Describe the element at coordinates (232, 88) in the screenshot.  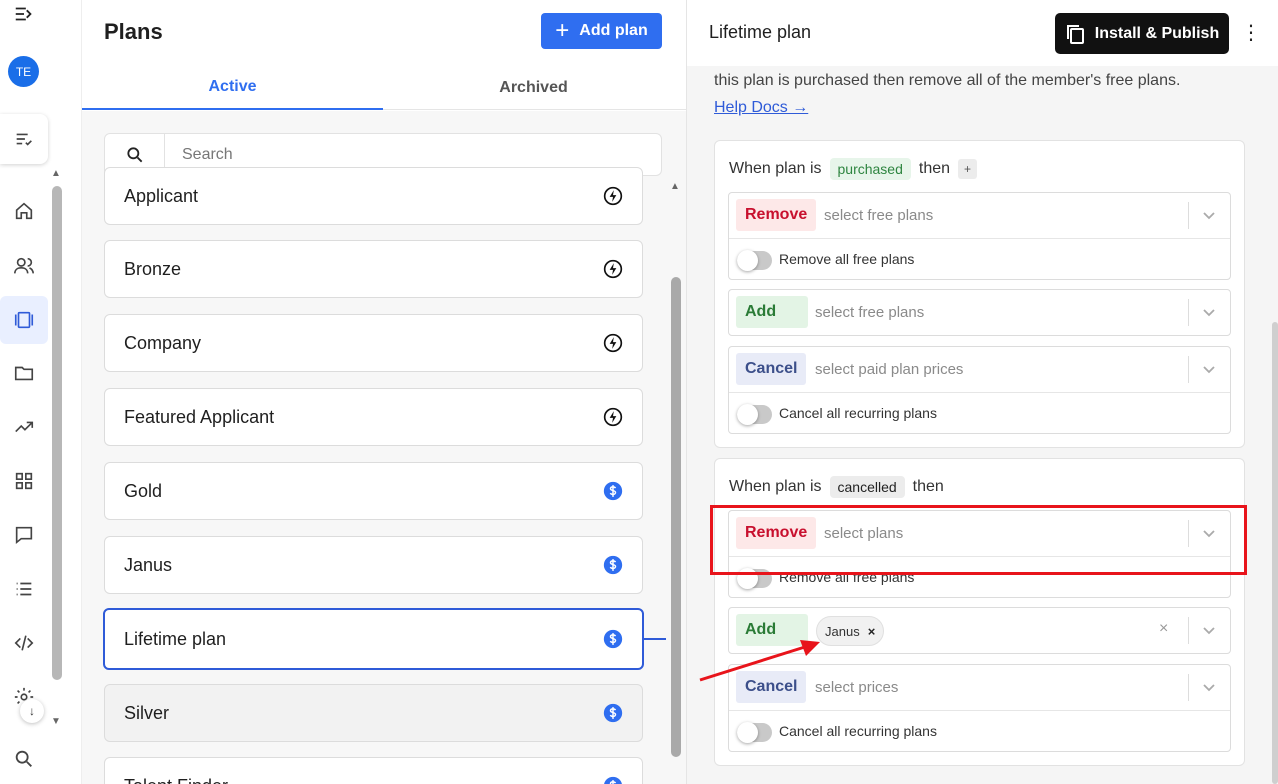
I see `tab-active: Active` at that location.